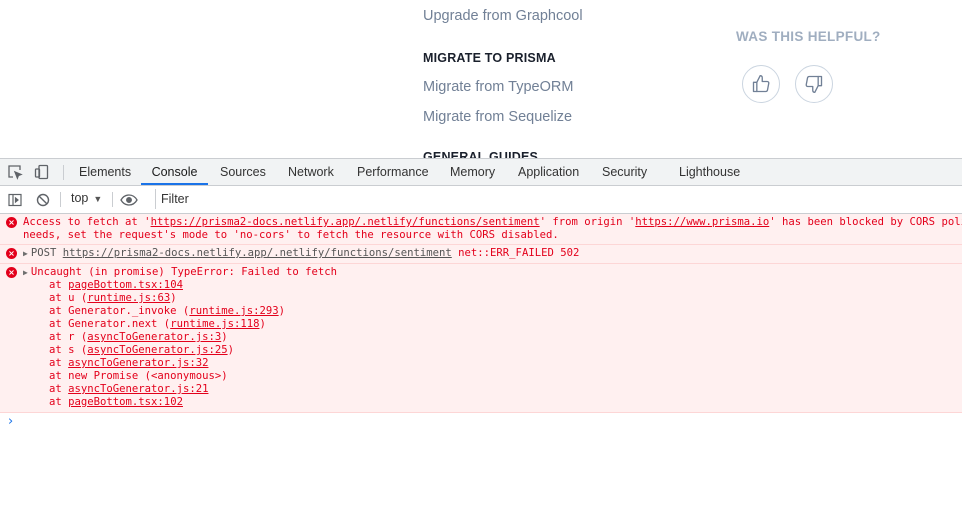  I want to click on stack-frame: at asyncToGenerator.js:32, so click(180, 363).